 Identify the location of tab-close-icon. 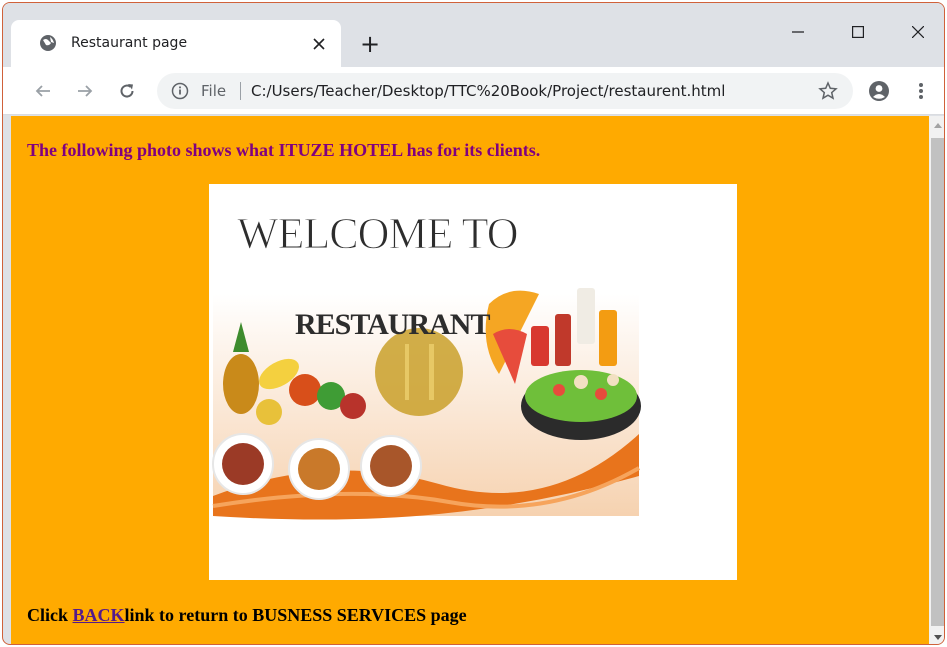
(319, 44).